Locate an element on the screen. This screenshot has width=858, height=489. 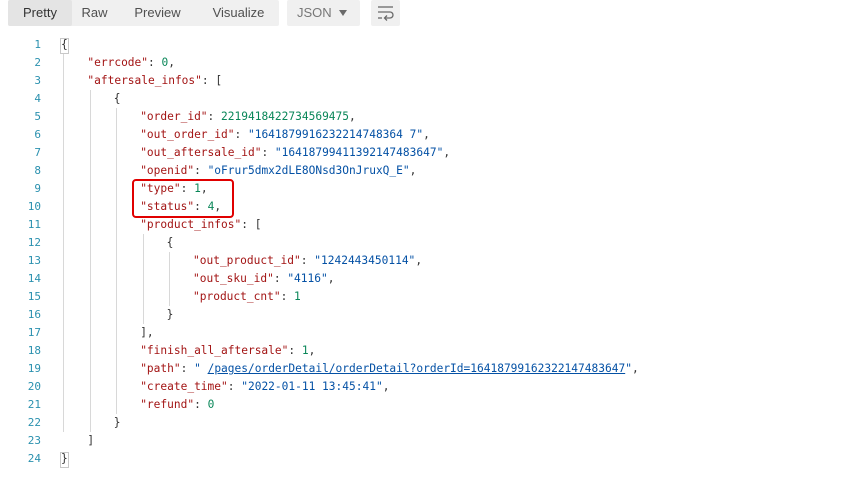
json-key: "out_aftersale_id" is located at coordinates (201, 152).